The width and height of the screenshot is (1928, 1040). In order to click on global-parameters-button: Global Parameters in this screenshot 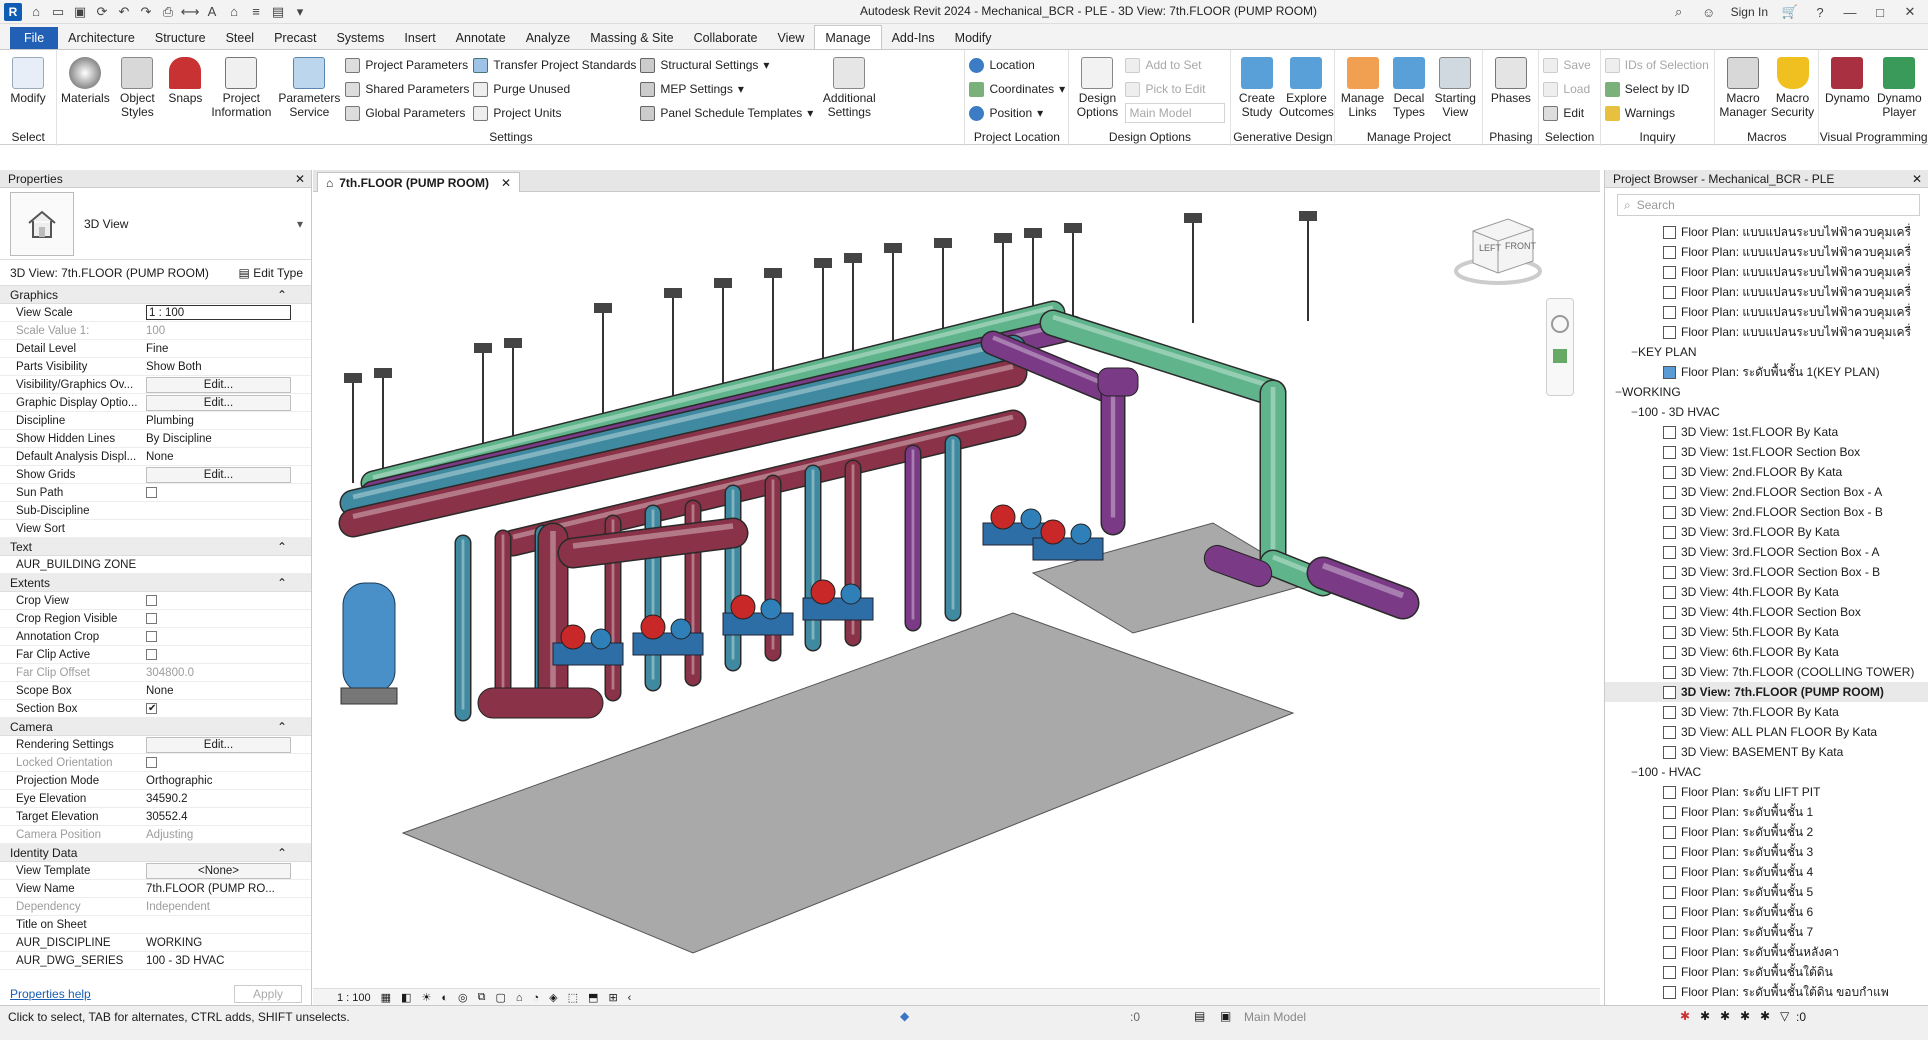, I will do `click(407, 113)`.